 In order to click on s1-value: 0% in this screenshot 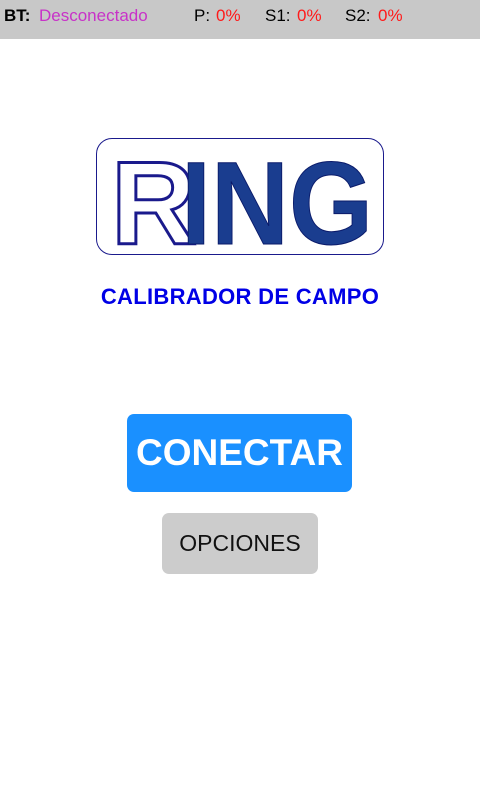, I will do `click(309, 15)`.